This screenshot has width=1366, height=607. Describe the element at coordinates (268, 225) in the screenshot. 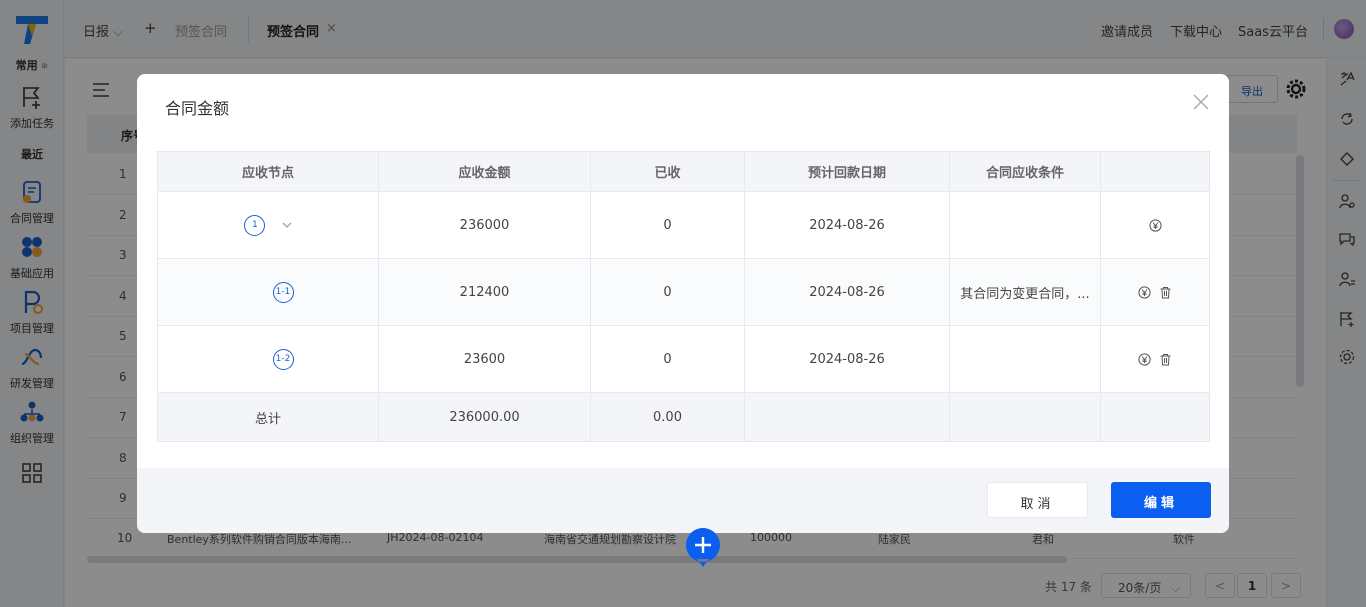

I see `node-cell: 1` at that location.